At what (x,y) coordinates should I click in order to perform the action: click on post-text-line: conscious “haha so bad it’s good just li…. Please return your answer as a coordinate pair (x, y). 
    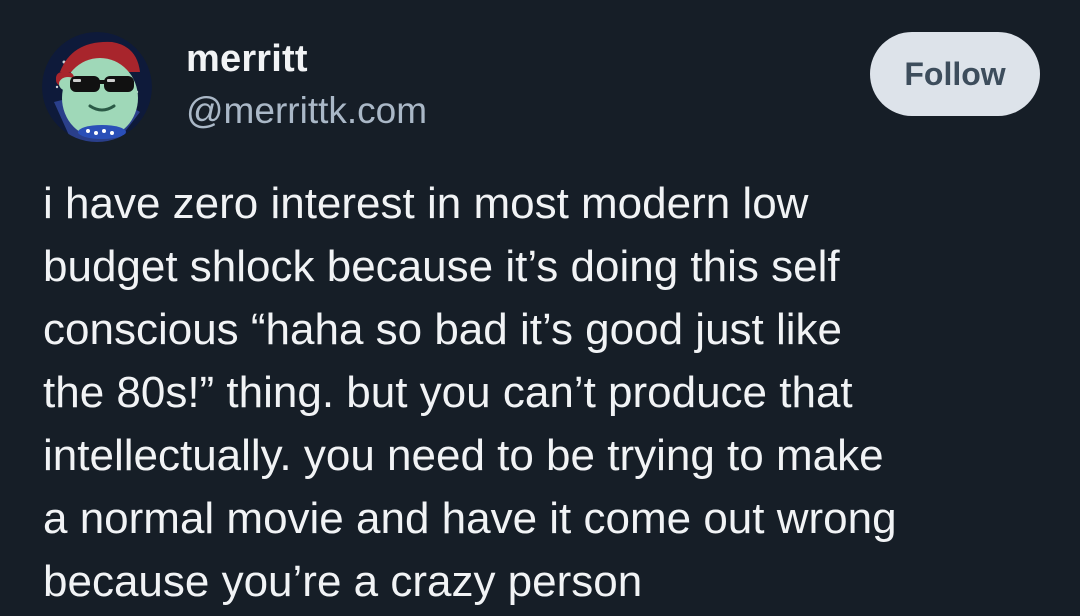
    Looking at the image, I should click on (443, 329).